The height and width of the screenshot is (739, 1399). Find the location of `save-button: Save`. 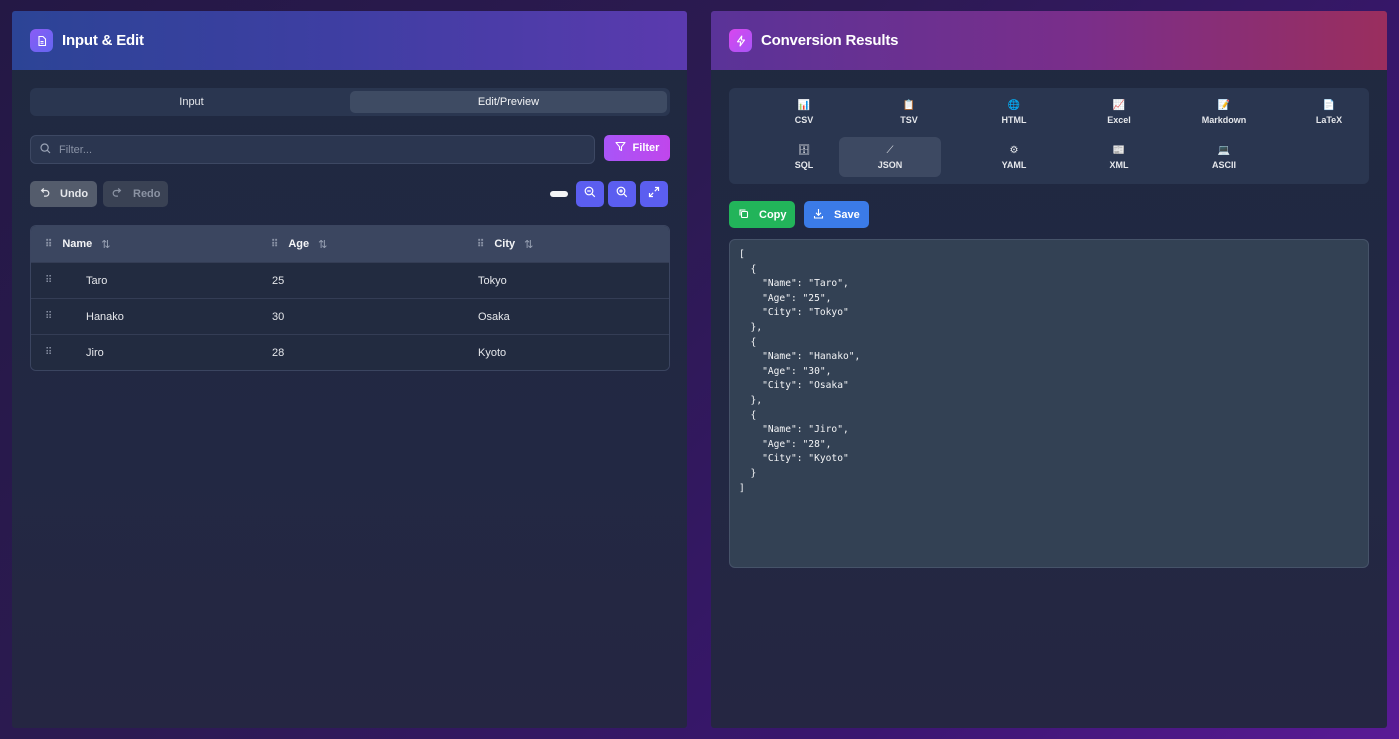

save-button: Save is located at coordinates (836, 214).